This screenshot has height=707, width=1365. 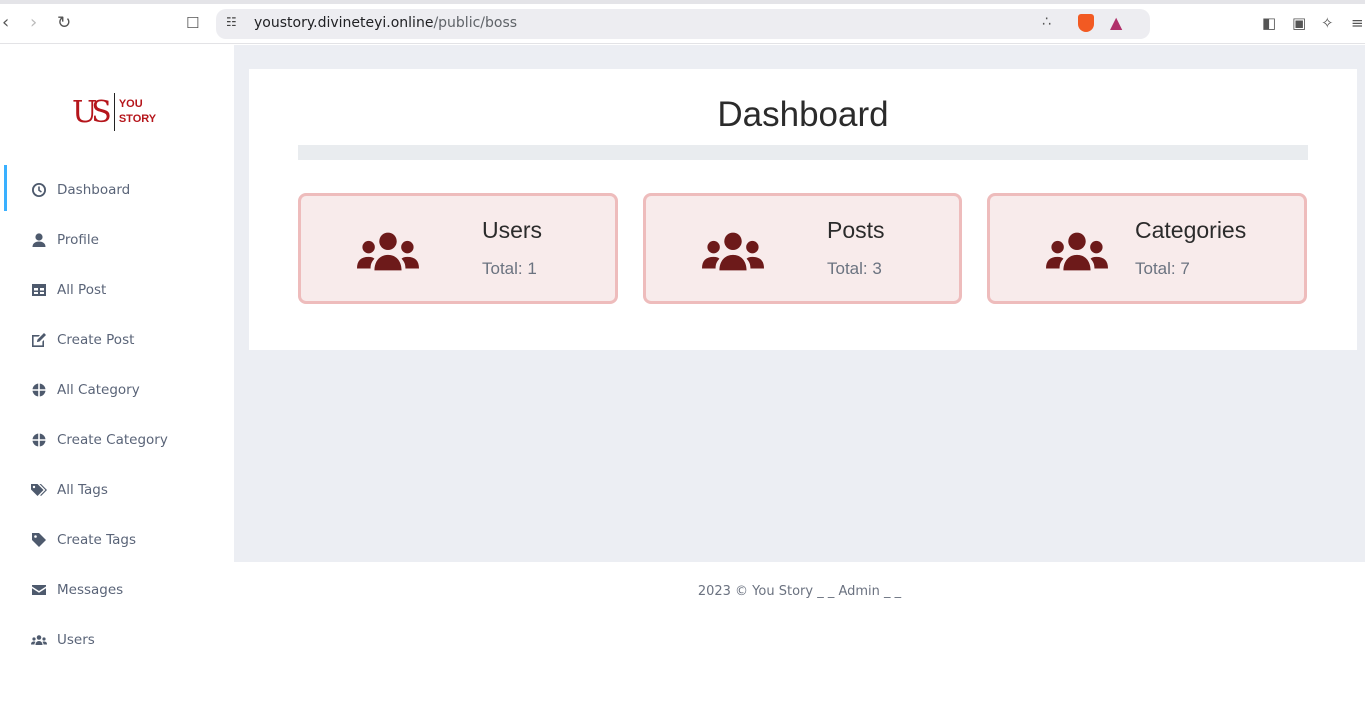 What do you see at coordinates (856, 230) in the screenshot?
I see `card-title: Posts` at bounding box center [856, 230].